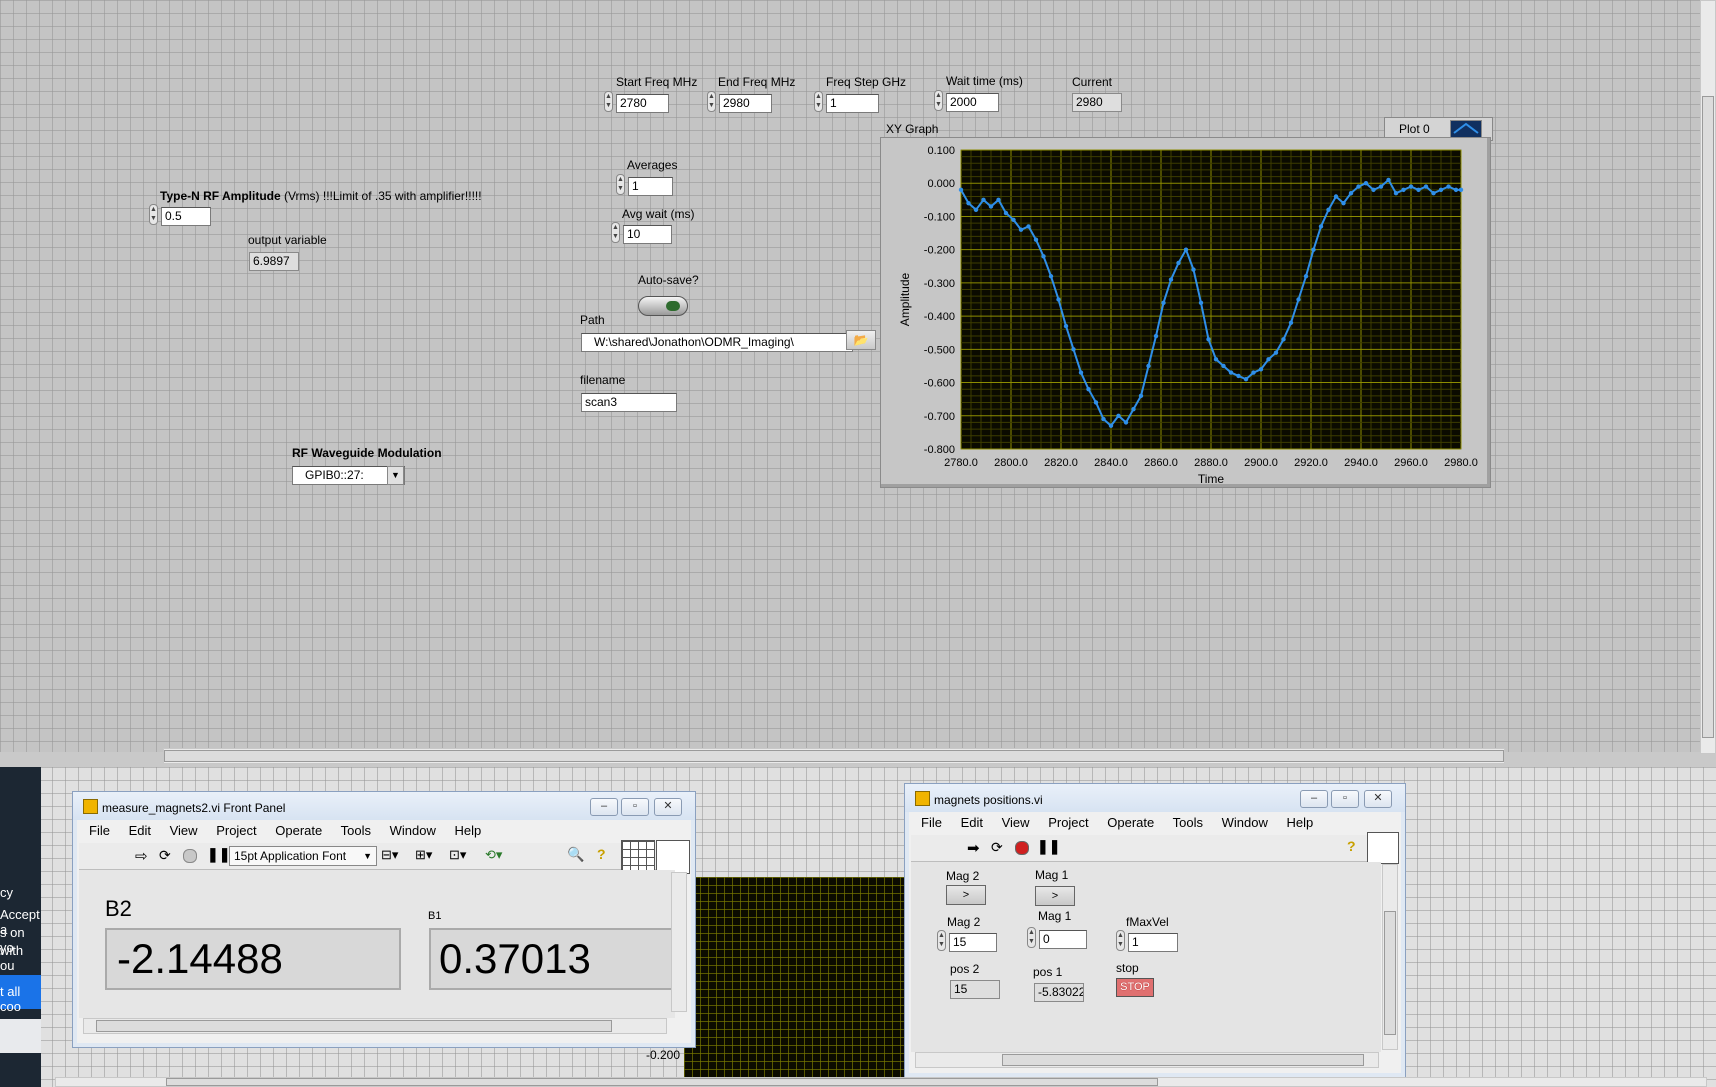 This screenshot has height=1087, width=1716. I want to click on fmaxvel-spinner: ▲ ▼, so click(1120, 940).